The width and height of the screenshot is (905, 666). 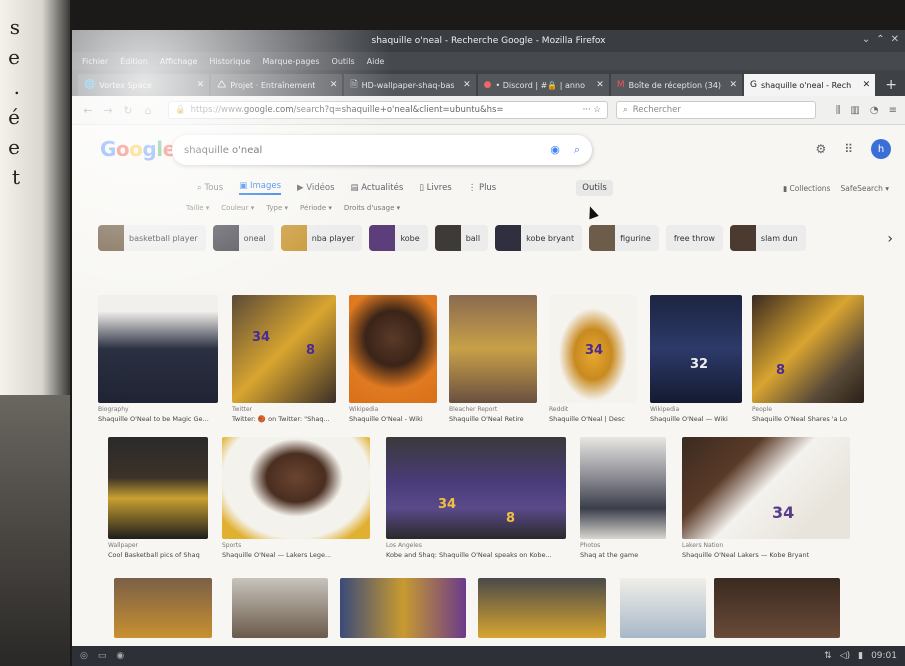 What do you see at coordinates (808, 359) in the screenshot?
I see `image-result: 8 People Shaquille O'Neal Shares 'a Lo` at bounding box center [808, 359].